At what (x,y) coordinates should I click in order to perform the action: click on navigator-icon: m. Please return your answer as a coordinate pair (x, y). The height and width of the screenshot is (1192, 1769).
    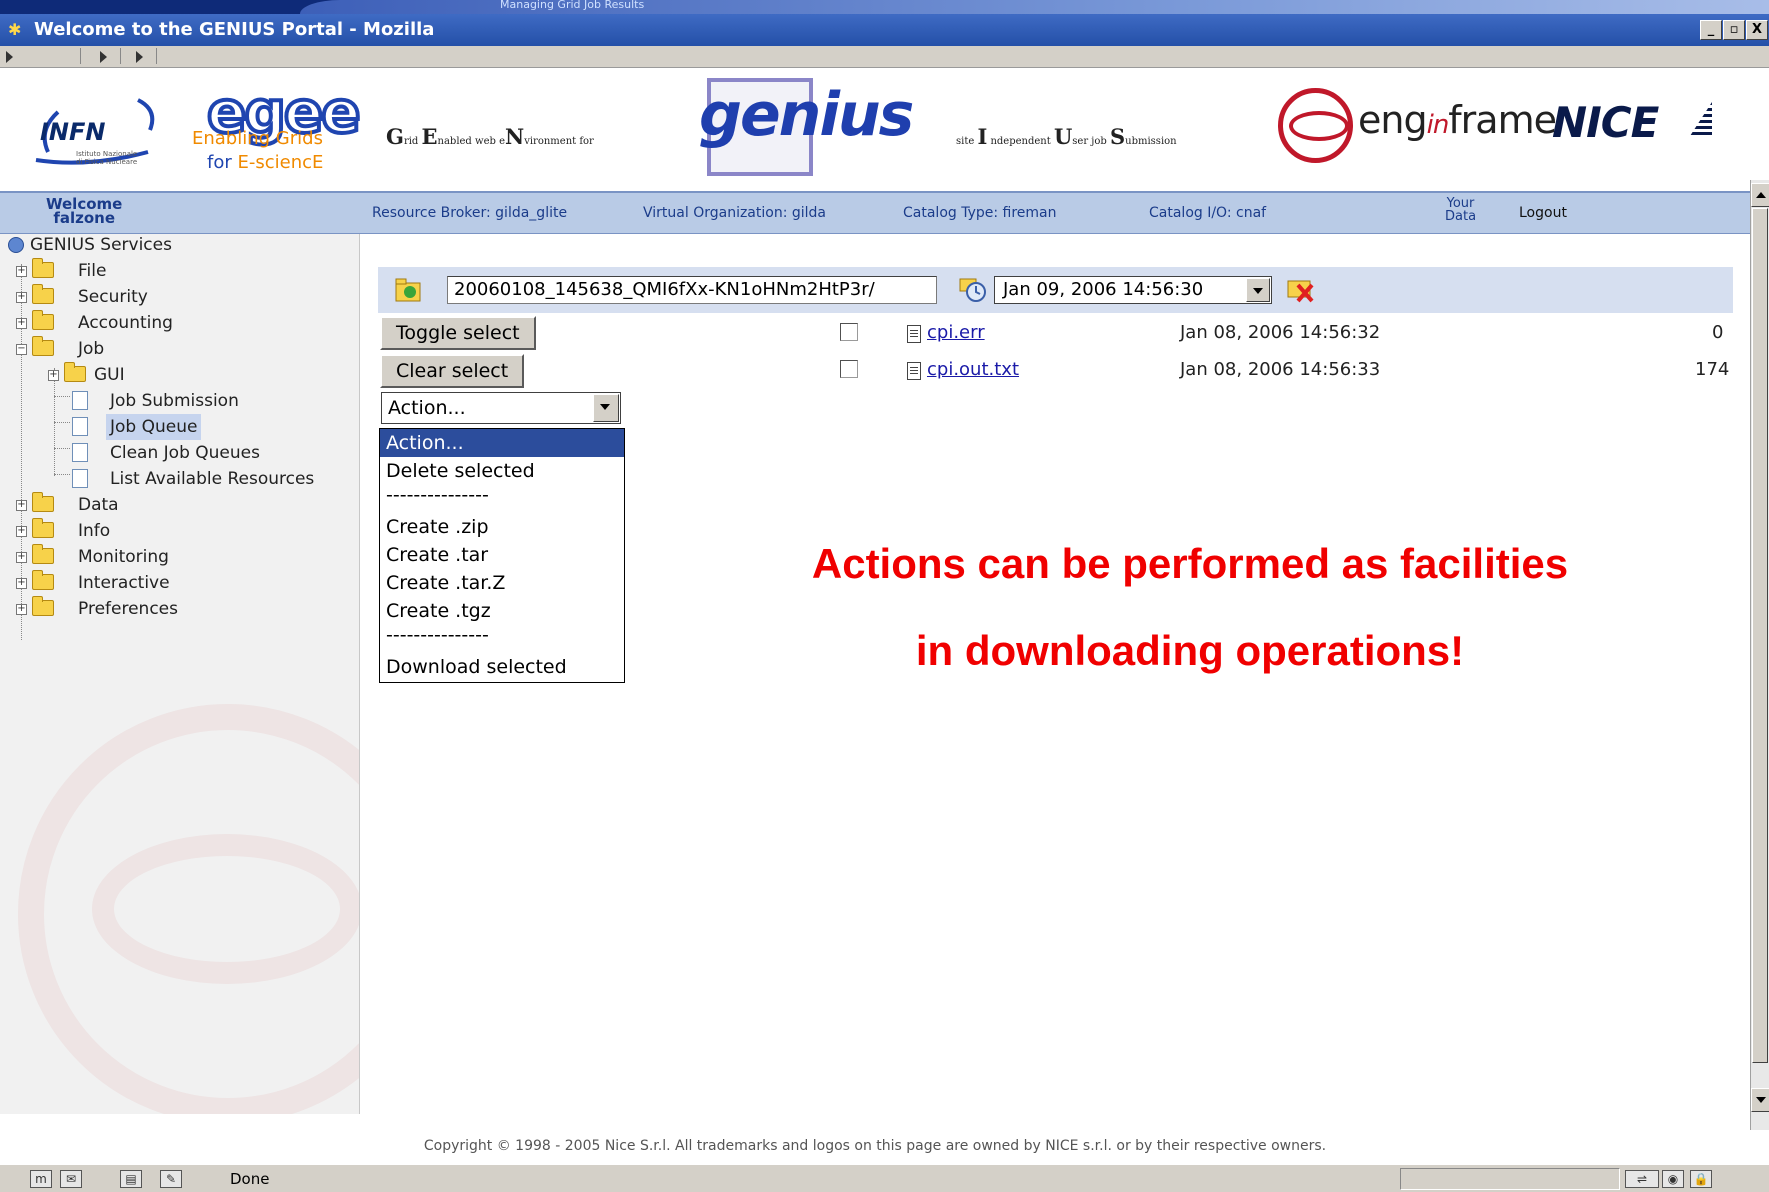
    Looking at the image, I should click on (41, 1179).